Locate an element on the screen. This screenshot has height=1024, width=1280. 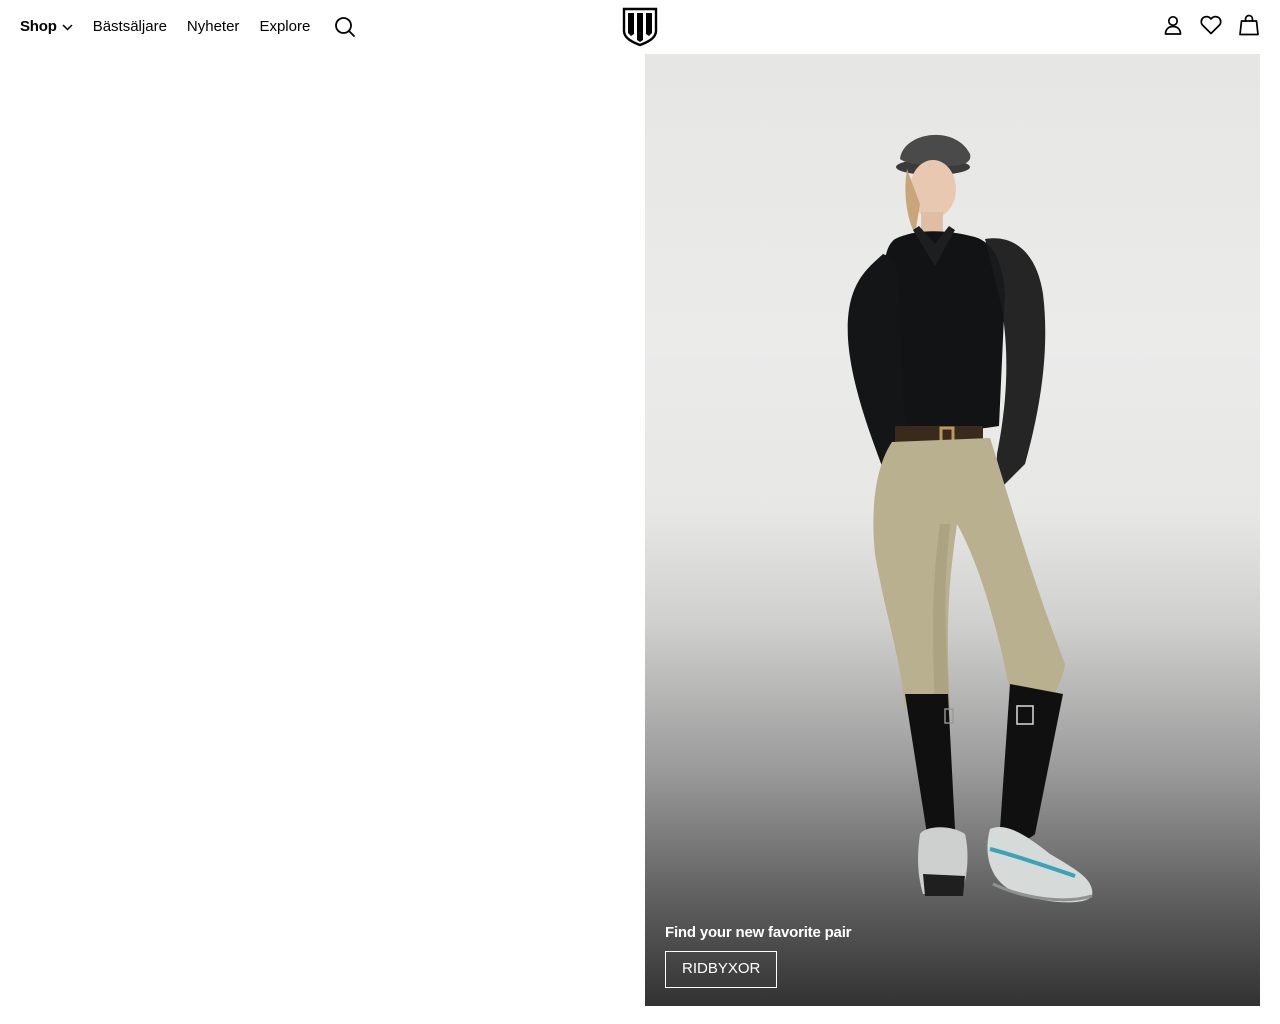
header-actions is located at coordinates (1203, 25).